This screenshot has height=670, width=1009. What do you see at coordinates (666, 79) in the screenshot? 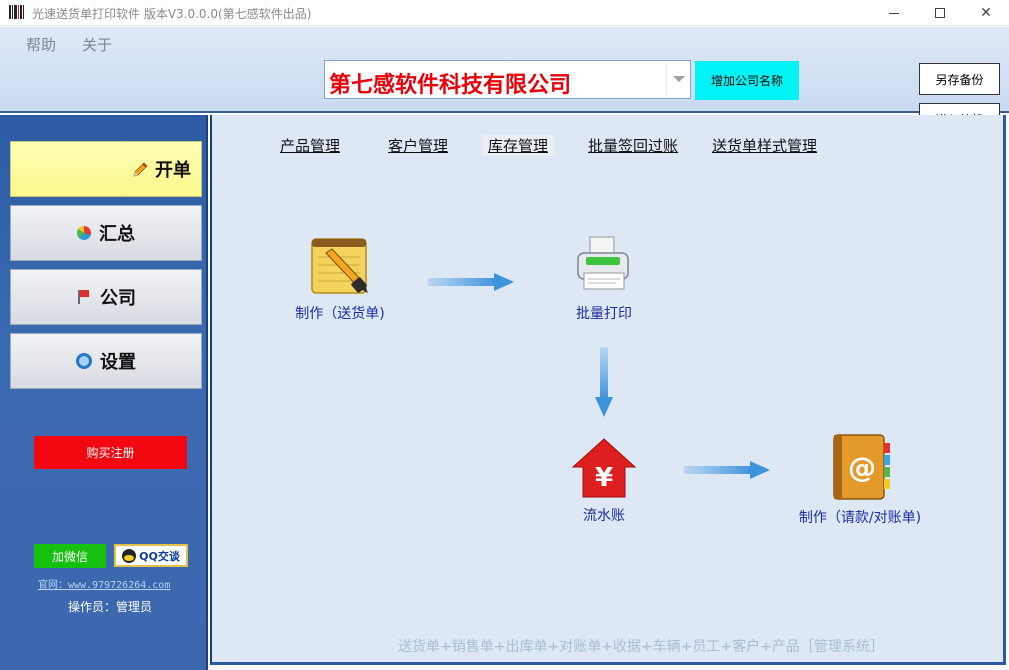
I see `select-divider` at bounding box center [666, 79].